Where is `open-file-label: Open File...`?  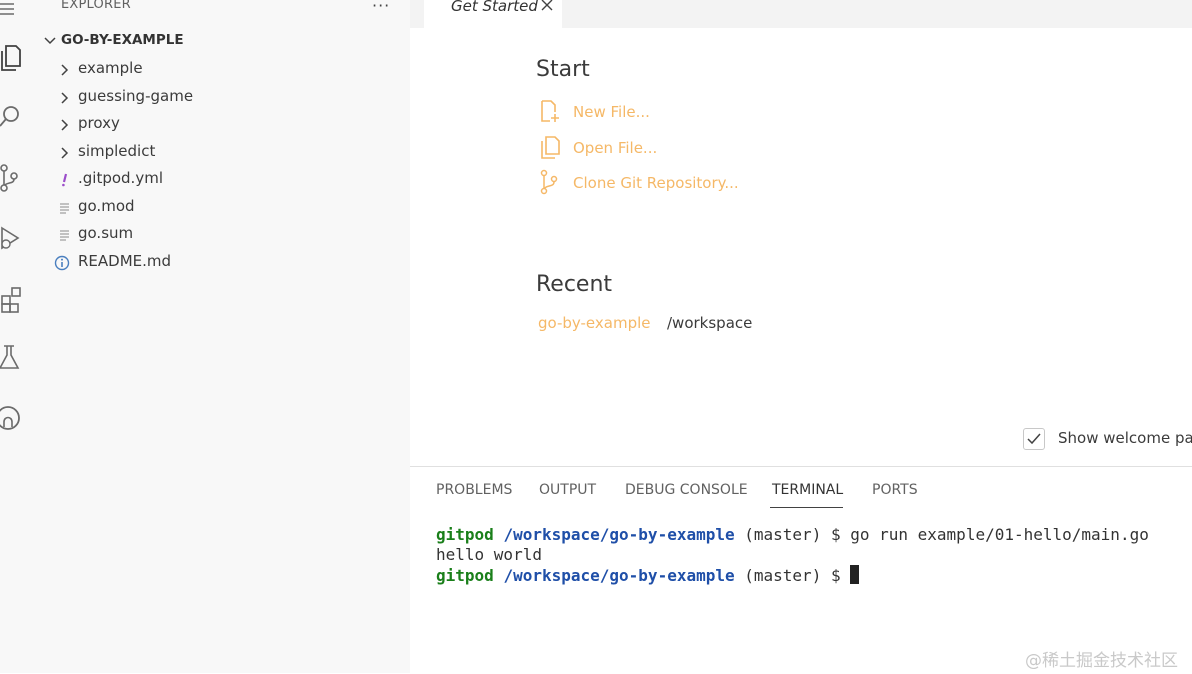 open-file-label: Open File... is located at coordinates (615, 148).